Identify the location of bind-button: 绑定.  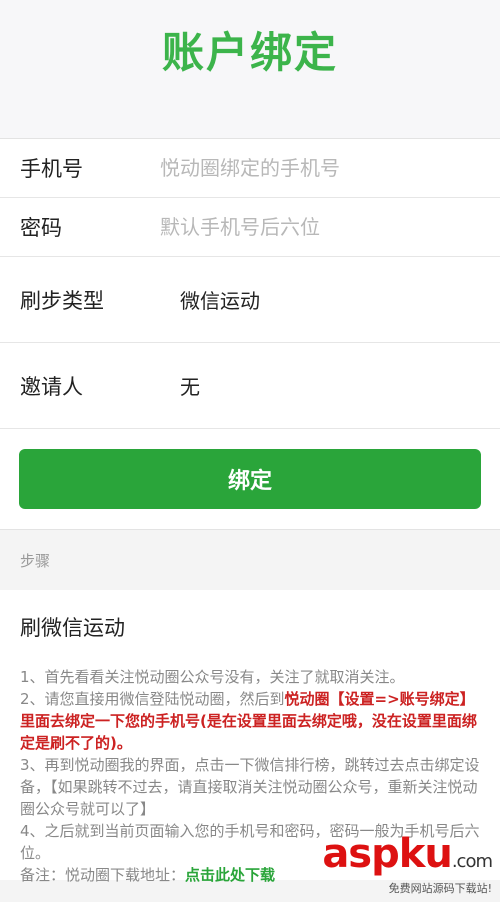
(250, 479).